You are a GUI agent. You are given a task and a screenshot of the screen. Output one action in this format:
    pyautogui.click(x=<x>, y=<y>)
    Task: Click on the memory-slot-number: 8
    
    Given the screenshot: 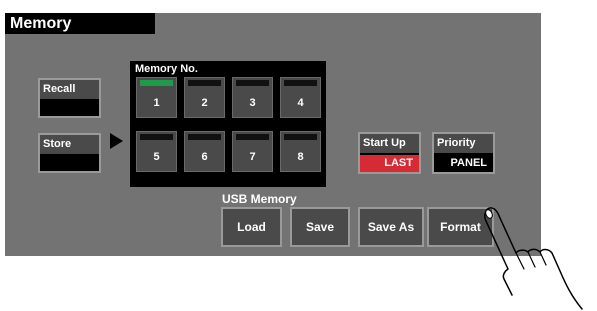 What is the action you would take?
    pyautogui.click(x=300, y=157)
    